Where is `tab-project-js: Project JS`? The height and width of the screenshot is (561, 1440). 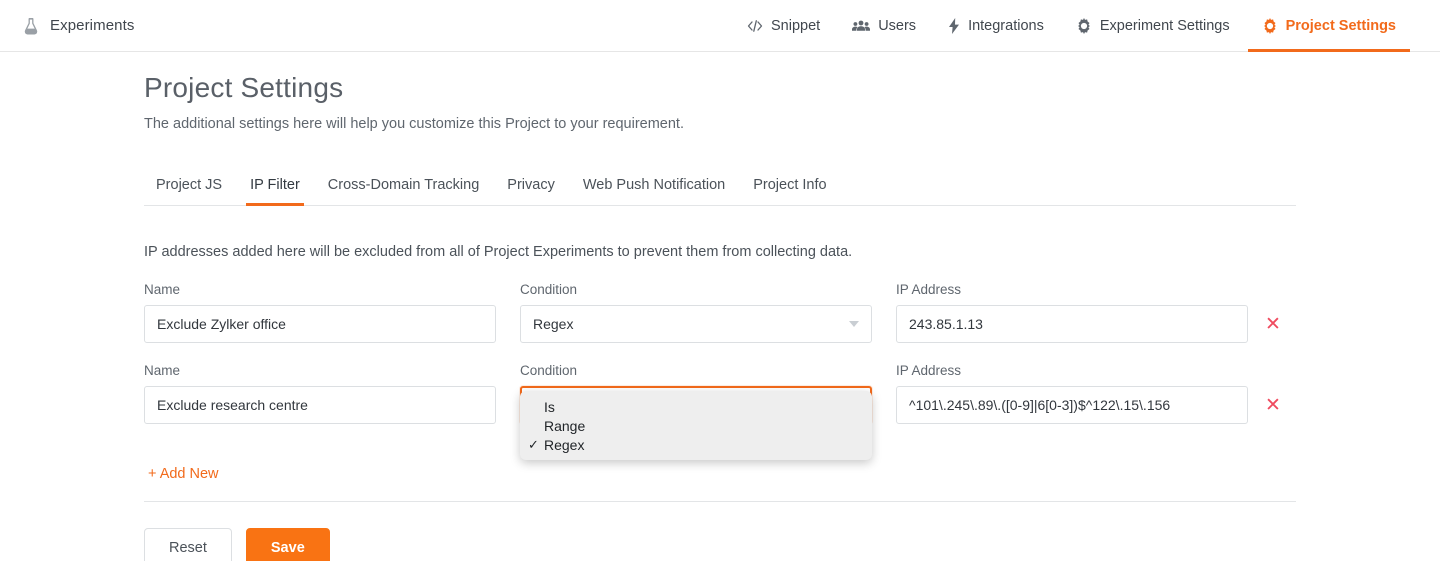 tab-project-js: Project JS is located at coordinates (190, 191).